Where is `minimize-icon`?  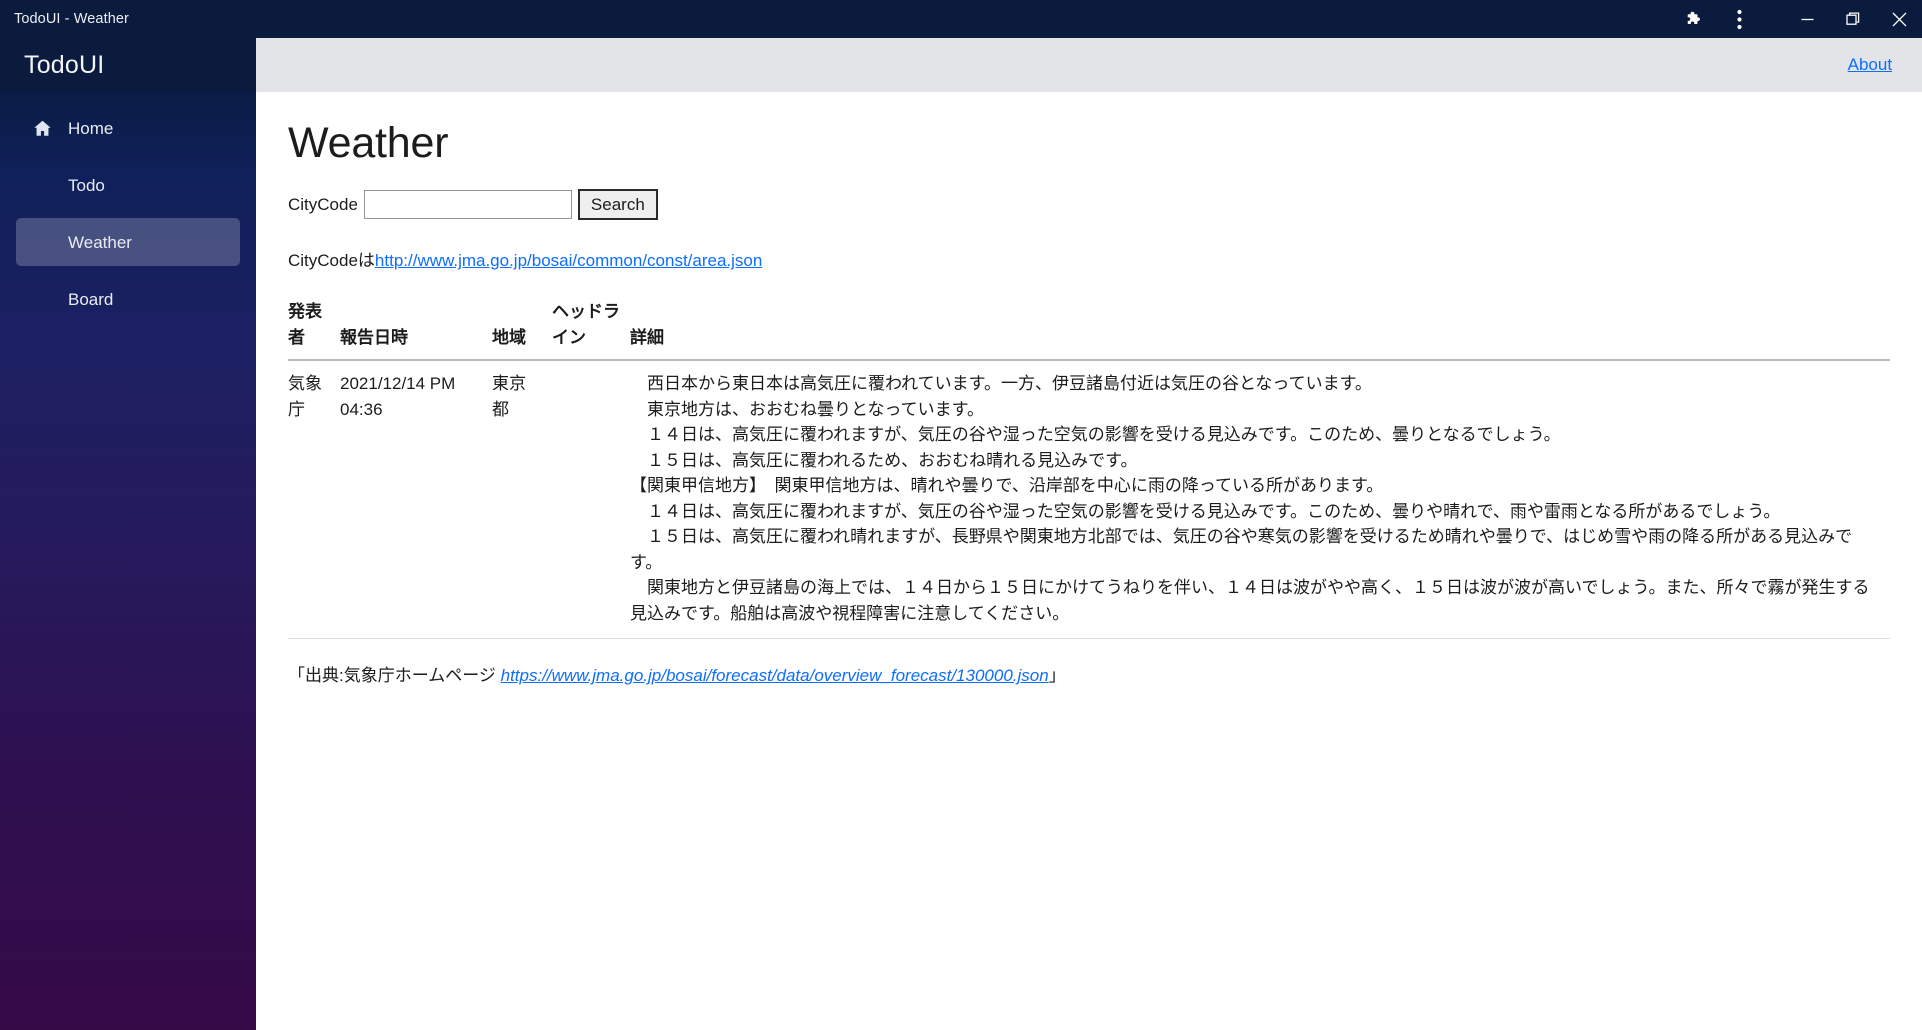 minimize-icon is located at coordinates (1807, 19).